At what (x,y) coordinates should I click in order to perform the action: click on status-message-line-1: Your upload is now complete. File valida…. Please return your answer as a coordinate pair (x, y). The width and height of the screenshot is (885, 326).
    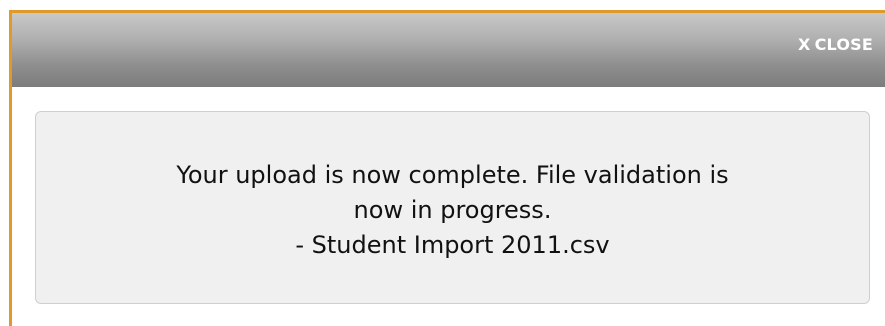
    Looking at the image, I should click on (452, 175).